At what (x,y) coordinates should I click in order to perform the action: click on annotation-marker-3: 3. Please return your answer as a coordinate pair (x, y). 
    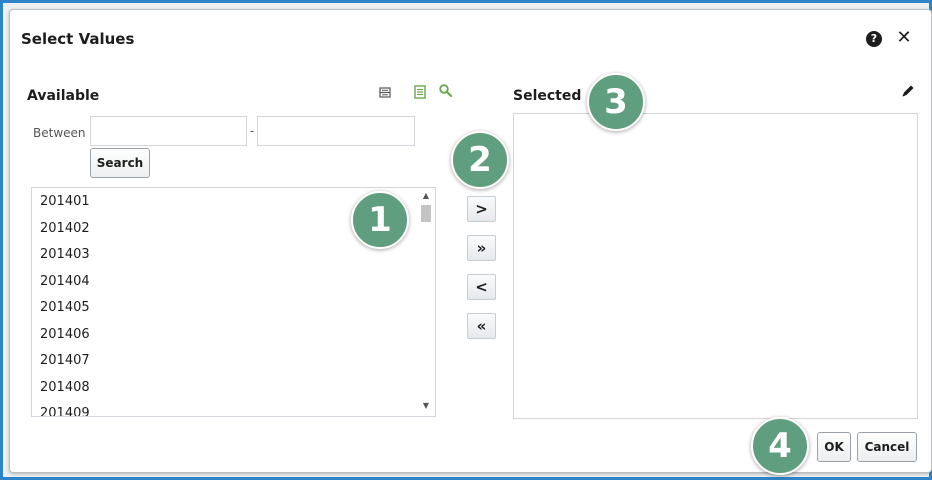
    Looking at the image, I should click on (616, 102).